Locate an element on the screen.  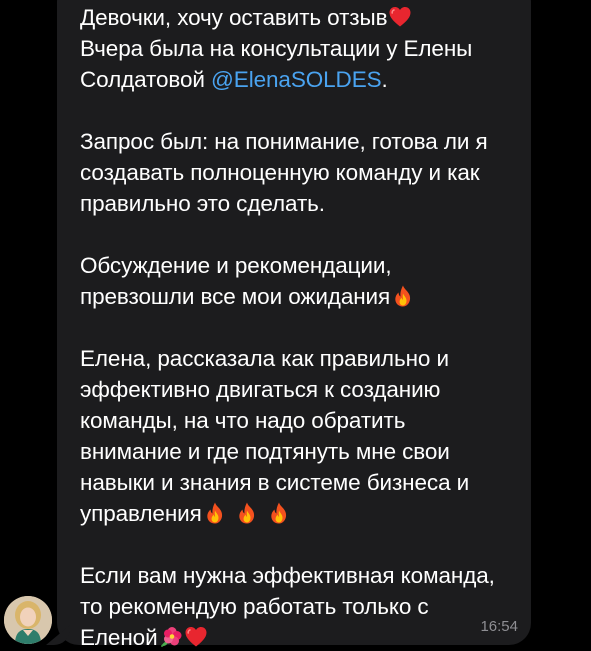
message-line: Обсуждение и рекомендации, is located at coordinates (236, 265).